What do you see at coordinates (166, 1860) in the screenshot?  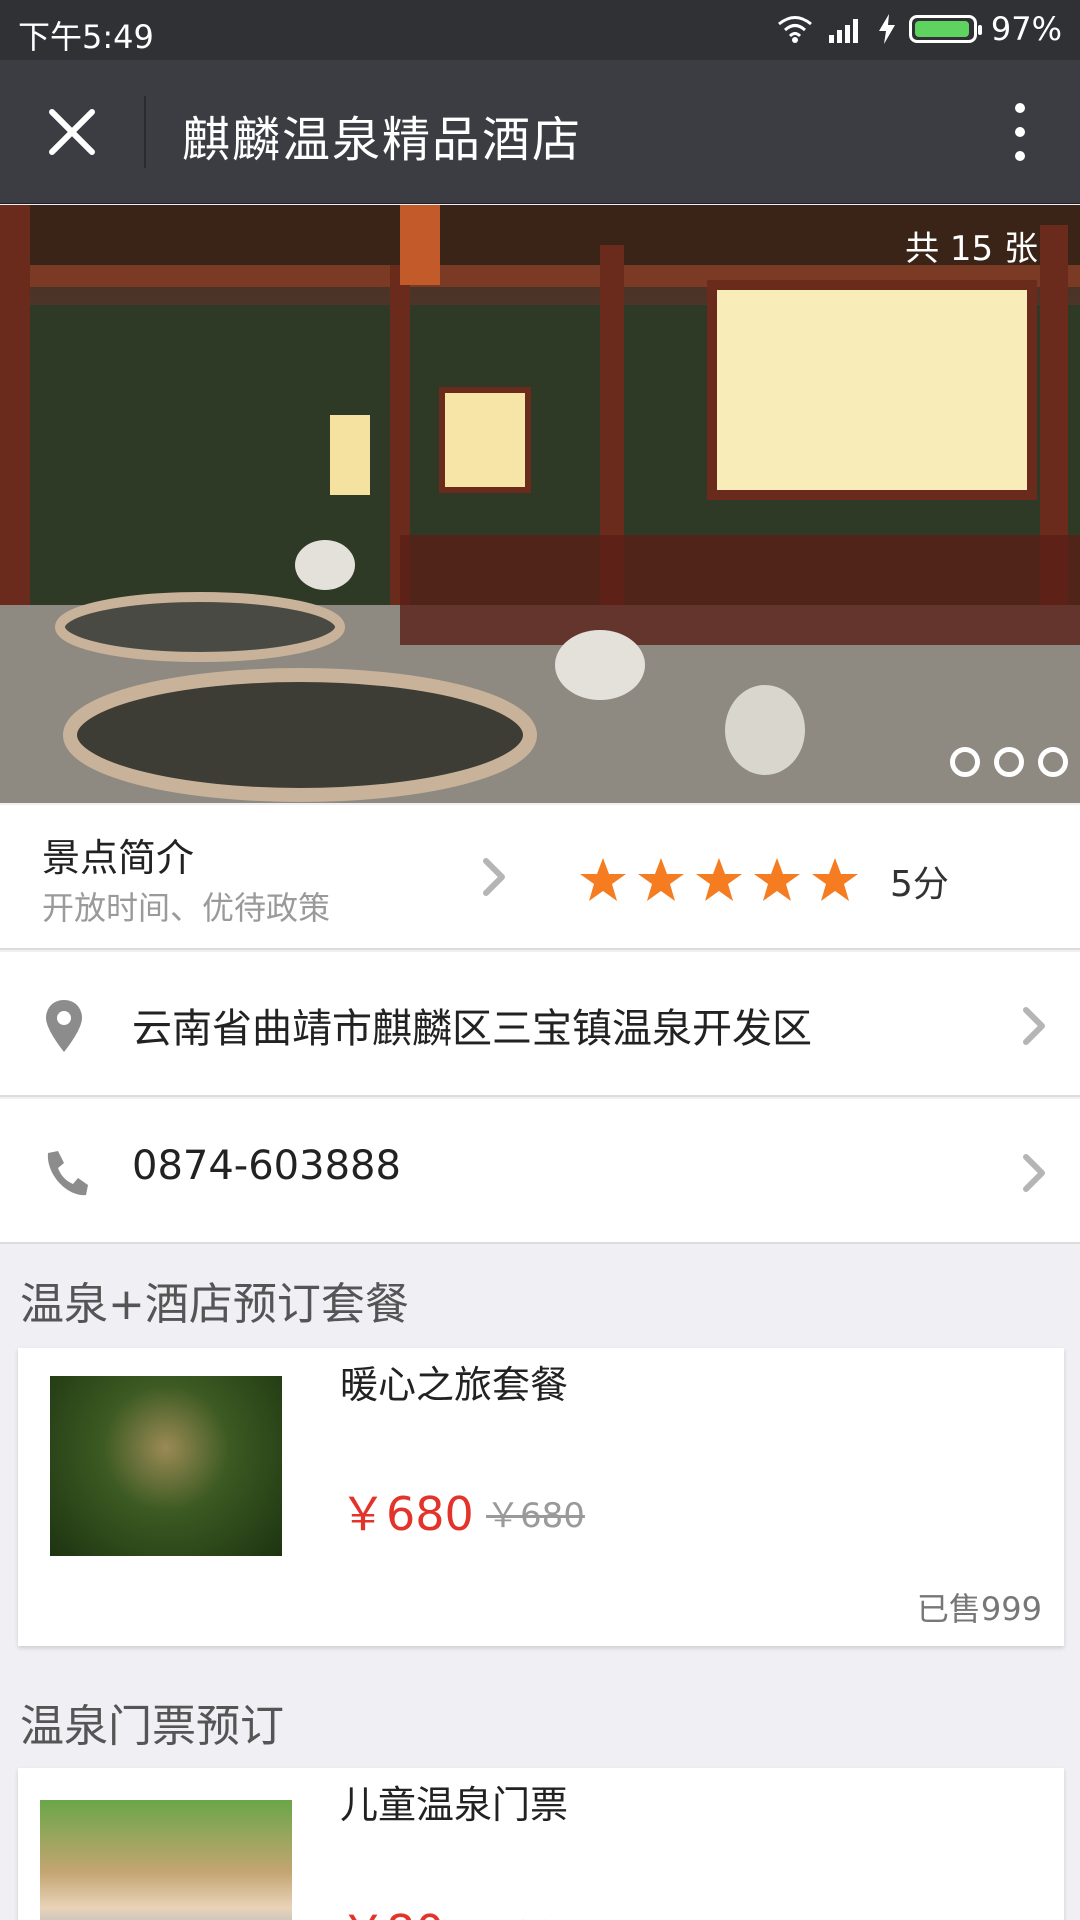 I see `ticket-thumbnail` at bounding box center [166, 1860].